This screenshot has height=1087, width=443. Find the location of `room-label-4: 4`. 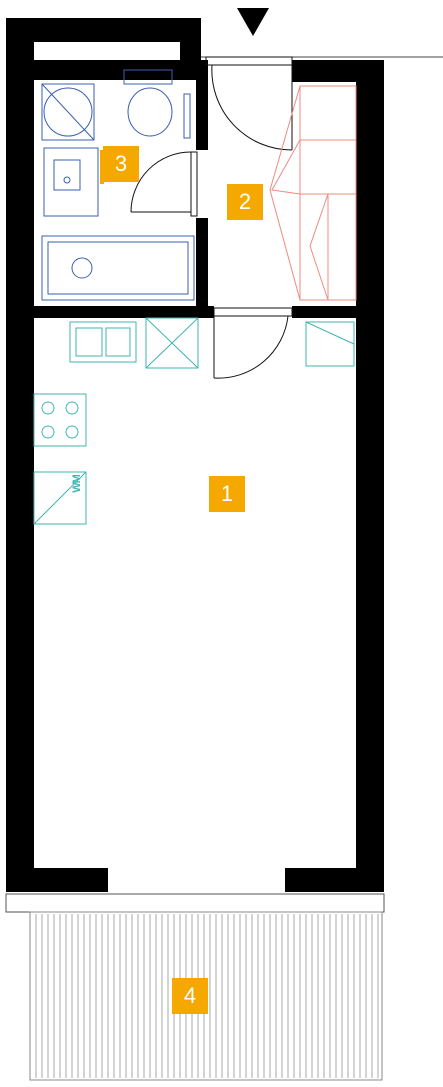

room-label-4: 4 is located at coordinates (190, 996).